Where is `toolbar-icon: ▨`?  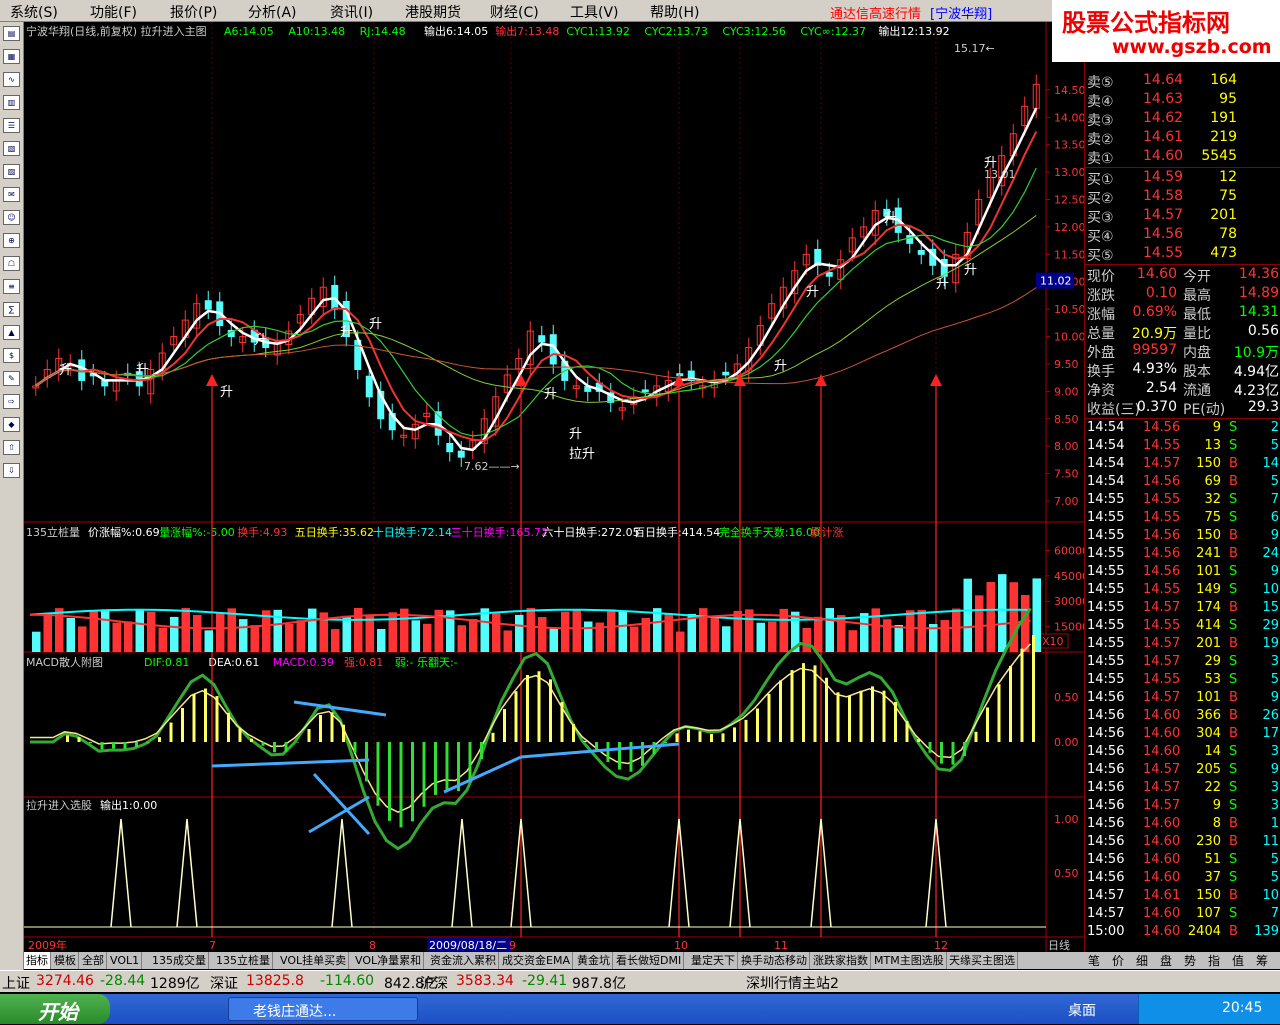 toolbar-icon: ▨ is located at coordinates (11, 171).